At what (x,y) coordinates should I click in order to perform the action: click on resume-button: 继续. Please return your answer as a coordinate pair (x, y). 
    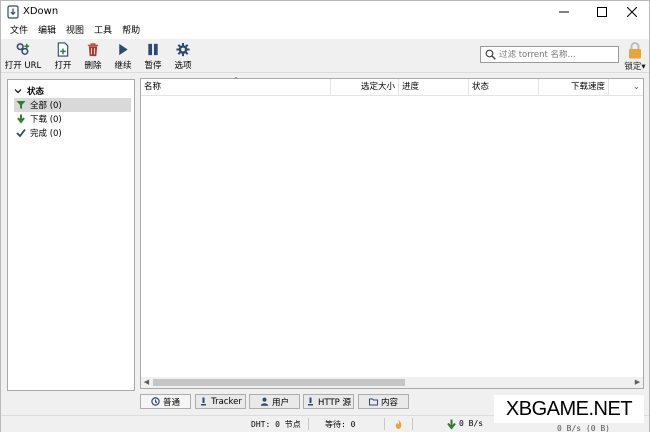
    Looking at the image, I should click on (123, 56).